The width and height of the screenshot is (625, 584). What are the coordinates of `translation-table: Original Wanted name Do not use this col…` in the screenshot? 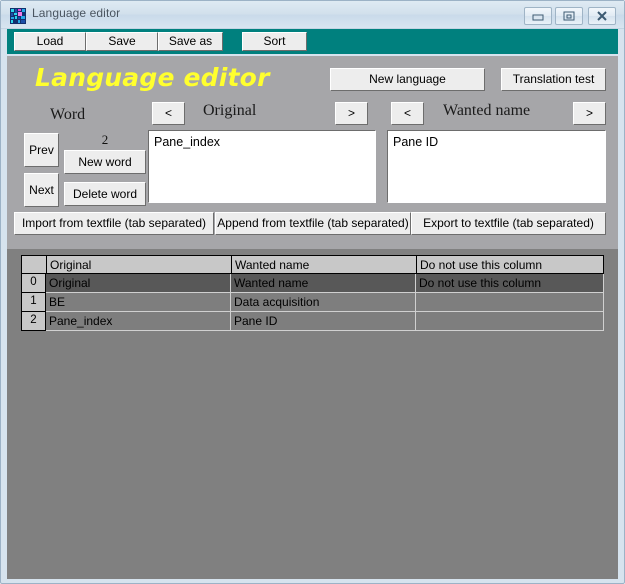 It's located at (312, 293).